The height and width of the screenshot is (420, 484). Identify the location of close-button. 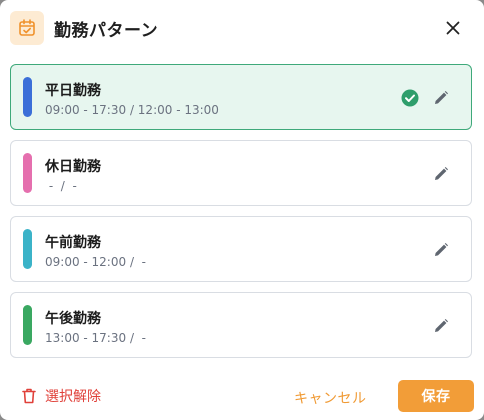
(453, 28).